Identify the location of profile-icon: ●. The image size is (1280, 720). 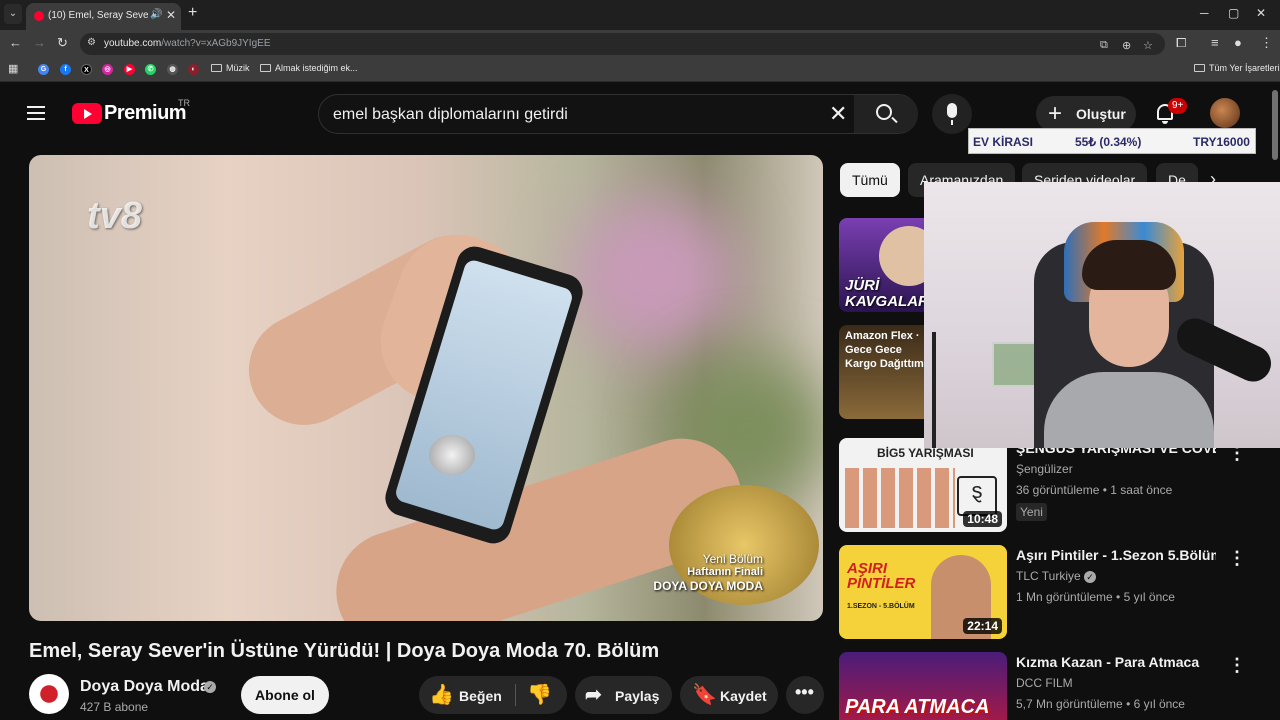
(1238, 42).